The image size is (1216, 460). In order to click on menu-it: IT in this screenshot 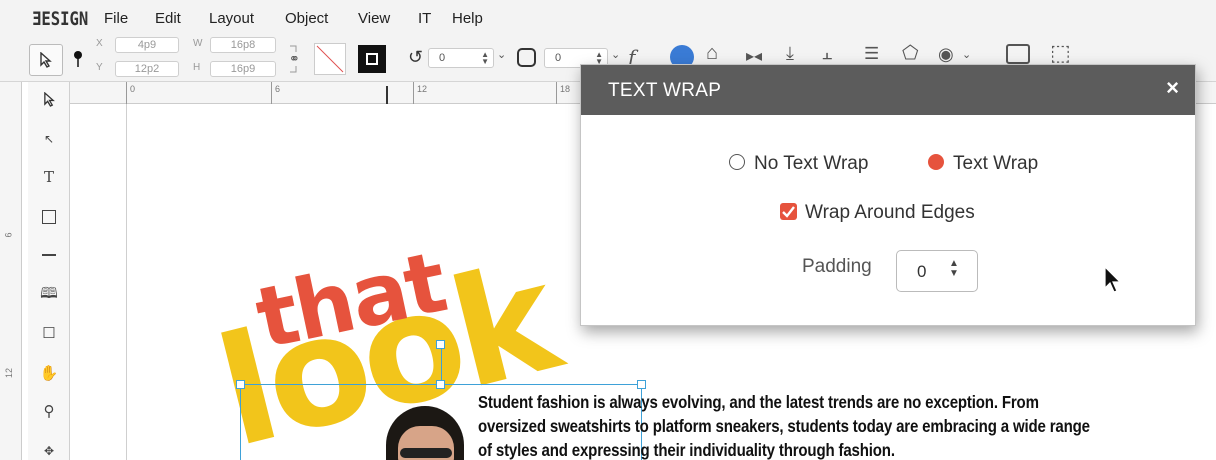, I will do `click(424, 18)`.